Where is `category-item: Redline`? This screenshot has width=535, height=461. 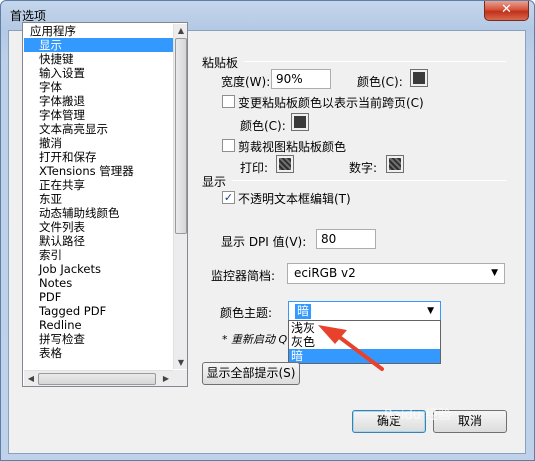
category-item: Redline is located at coordinates (98, 325).